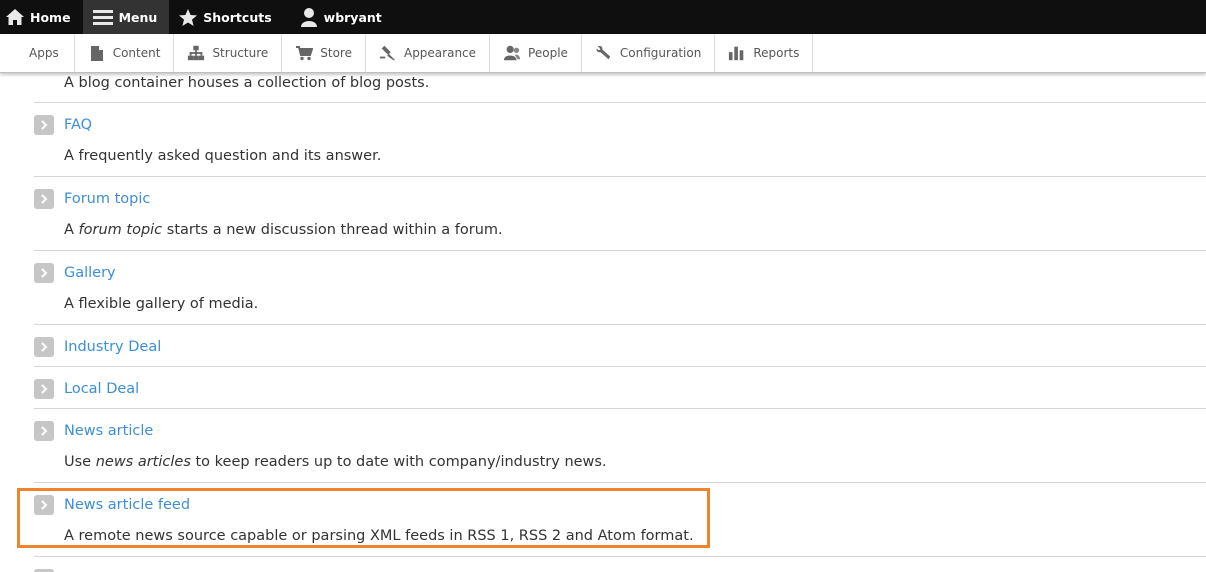  I want to click on tray-item-people: People, so click(536, 53).